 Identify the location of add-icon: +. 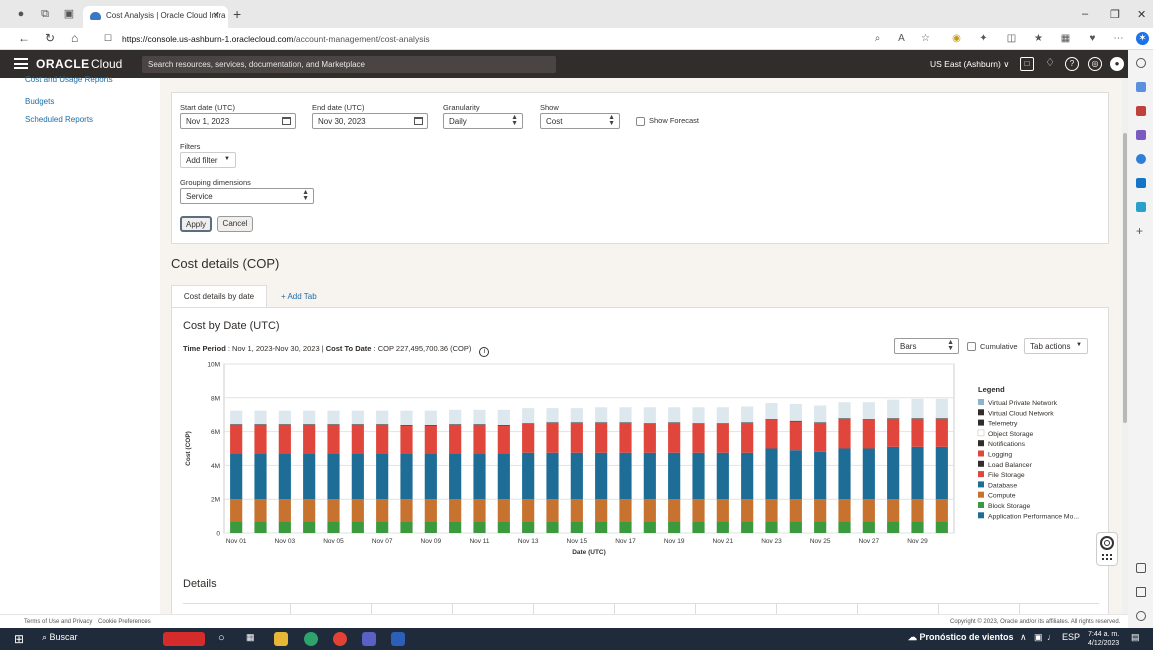
(1141, 231).